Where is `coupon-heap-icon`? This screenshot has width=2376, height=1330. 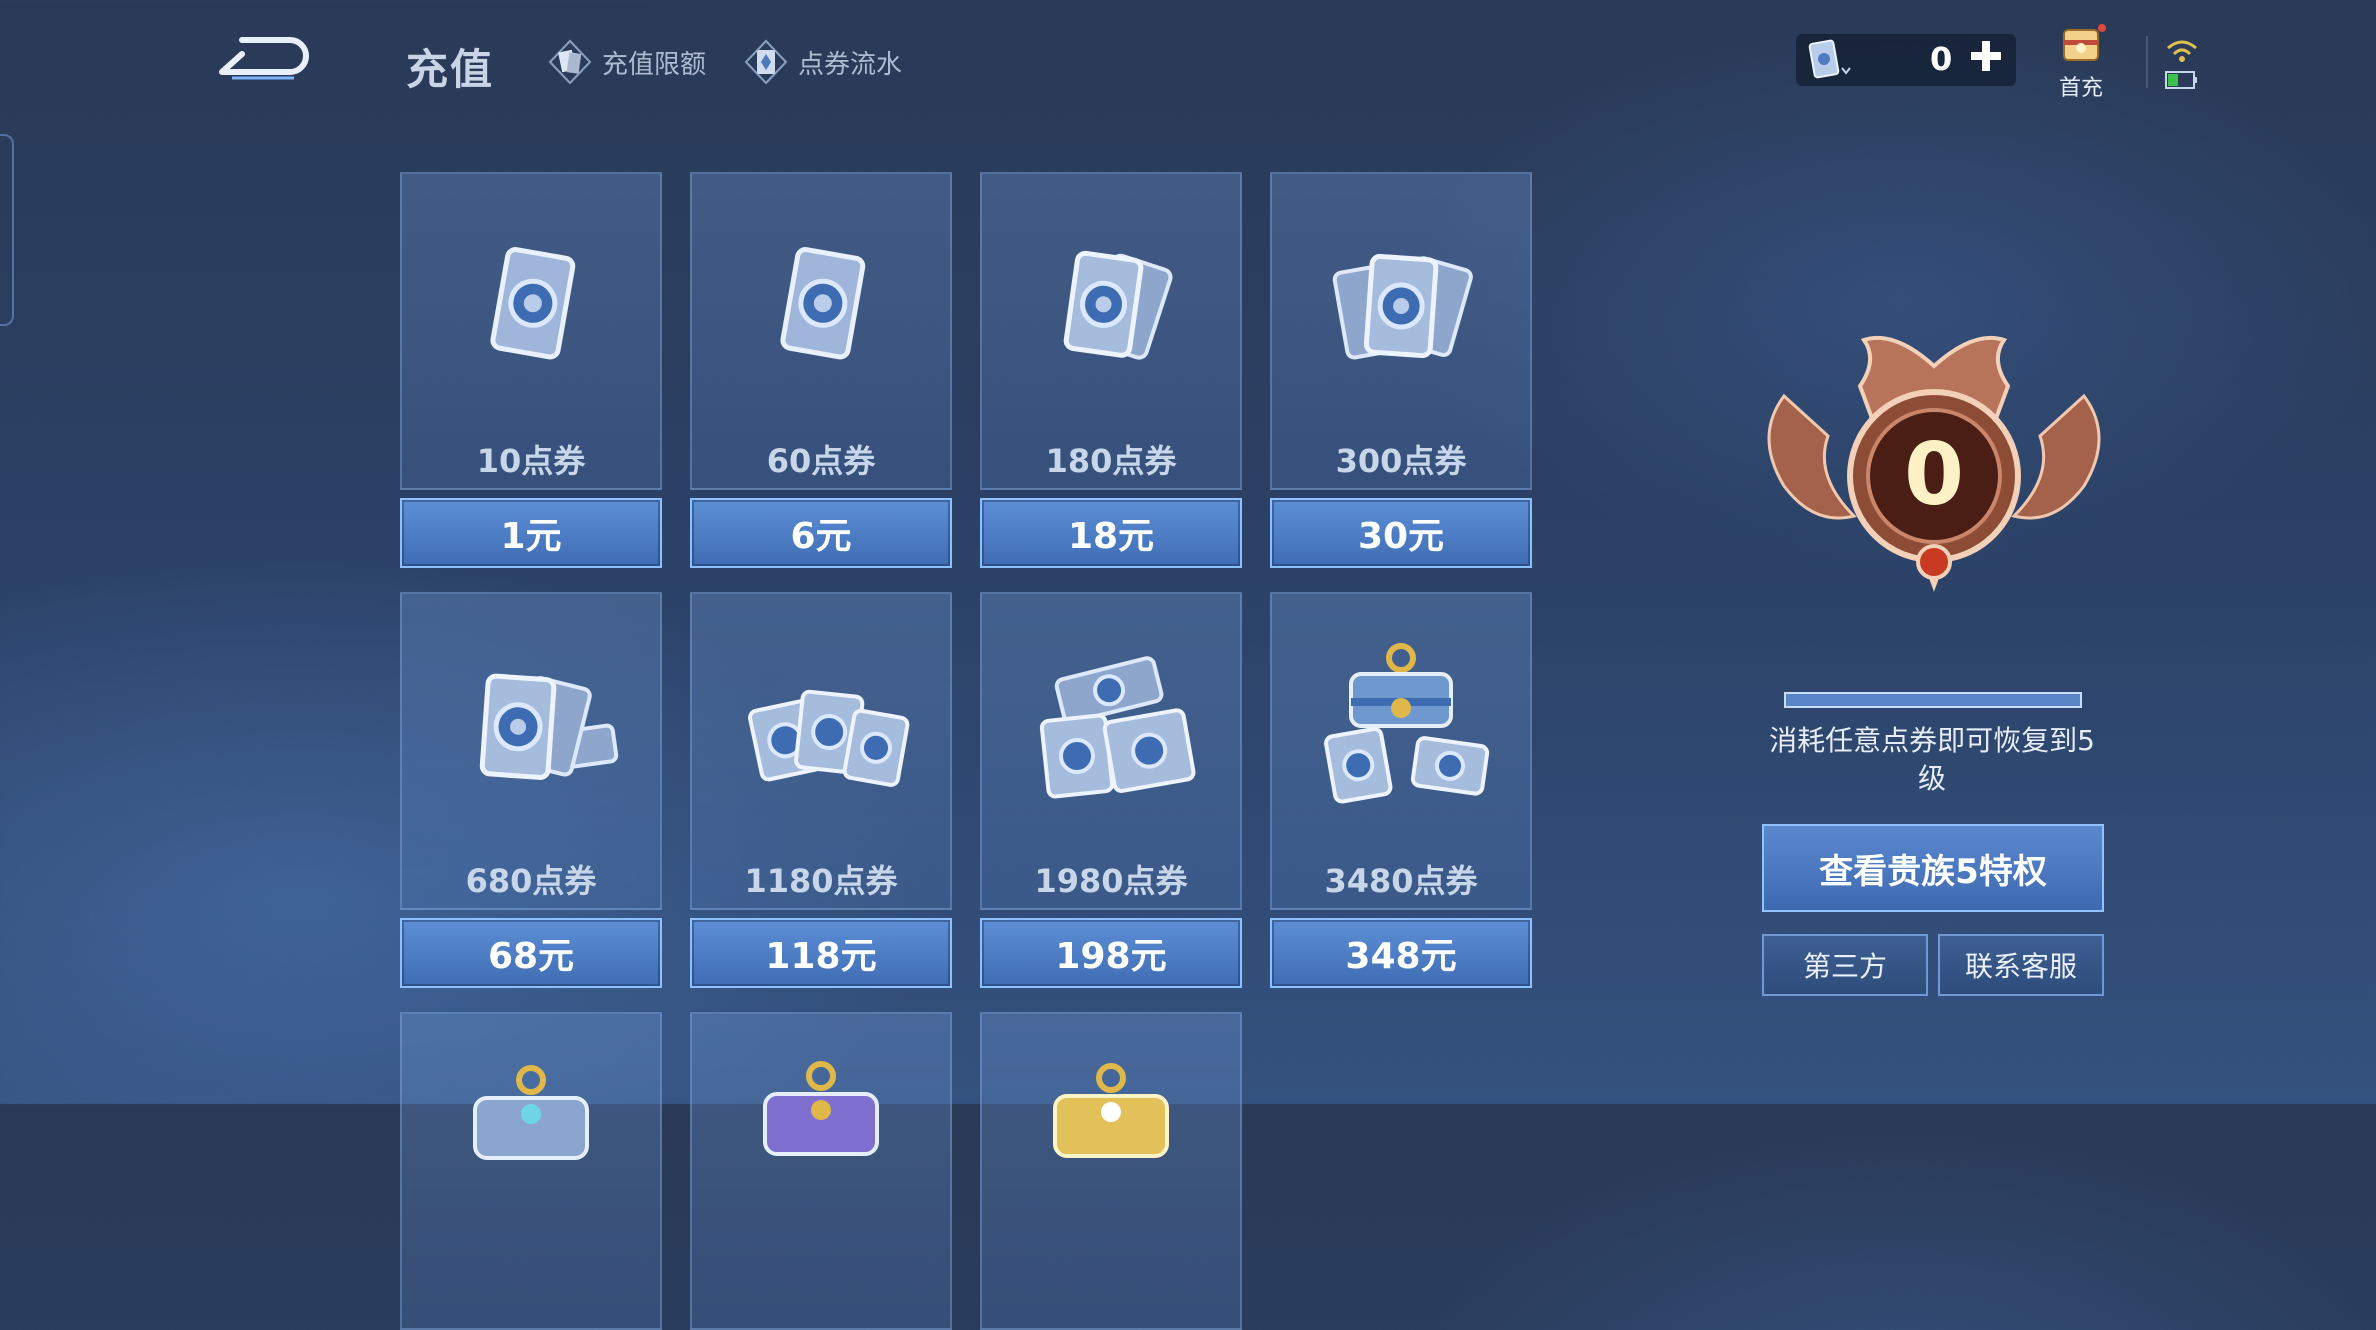 coupon-heap-icon is located at coordinates (1117, 727).